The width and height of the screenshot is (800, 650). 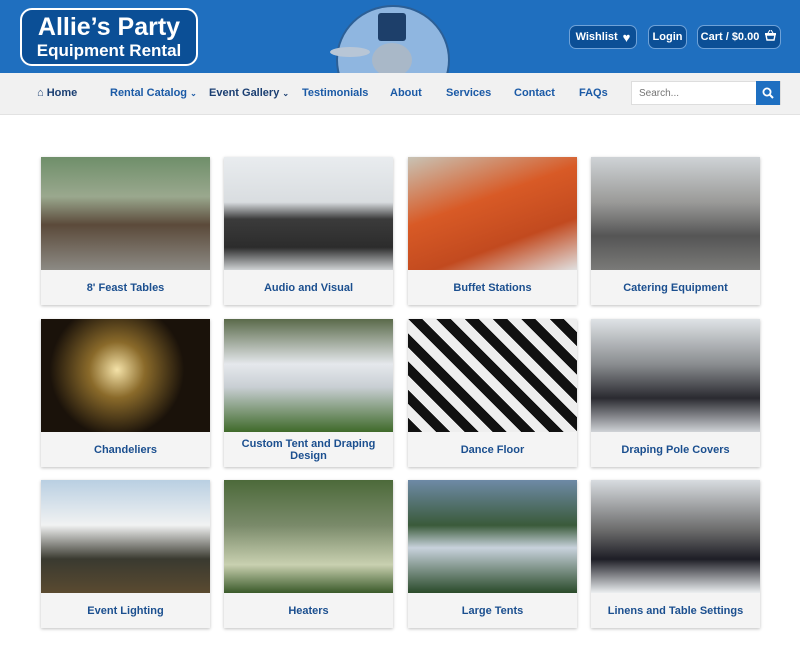 I want to click on nav-about: About, so click(x=406, y=93).